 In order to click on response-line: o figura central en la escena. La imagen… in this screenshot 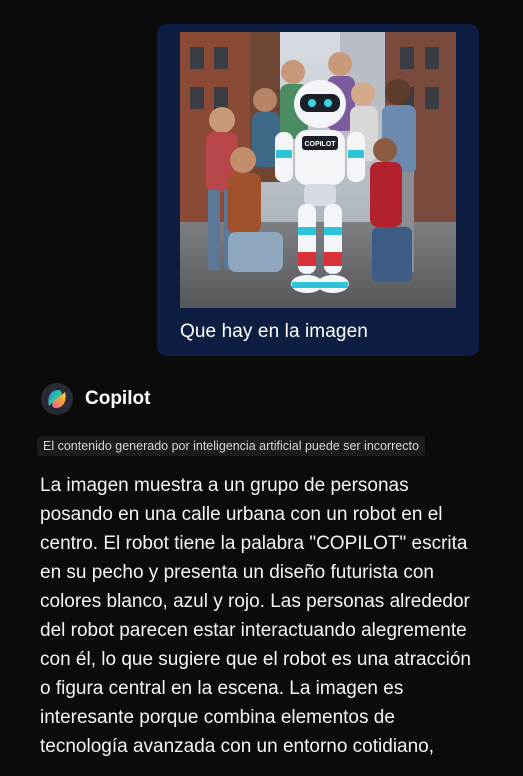, I will do `click(222, 688)`.